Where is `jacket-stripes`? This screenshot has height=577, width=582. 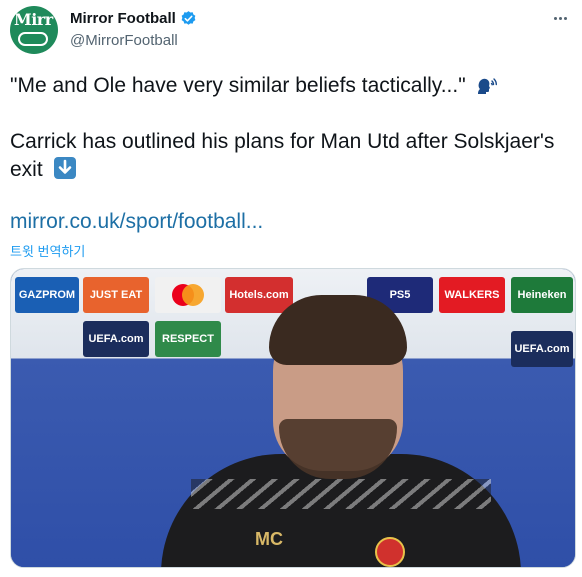 jacket-stripes is located at coordinates (341, 494).